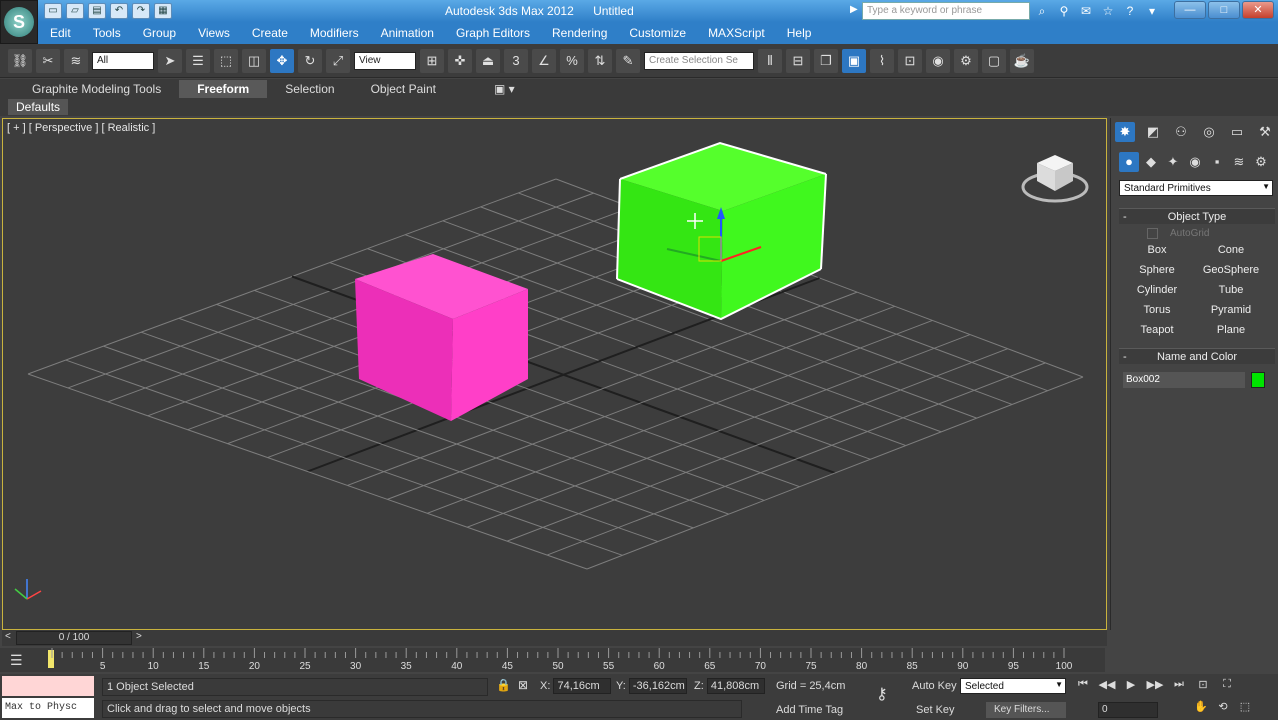 Image resolution: width=1278 pixels, height=720 pixels. I want to click on help-dropdown-icon: ▾, so click(1152, 11).